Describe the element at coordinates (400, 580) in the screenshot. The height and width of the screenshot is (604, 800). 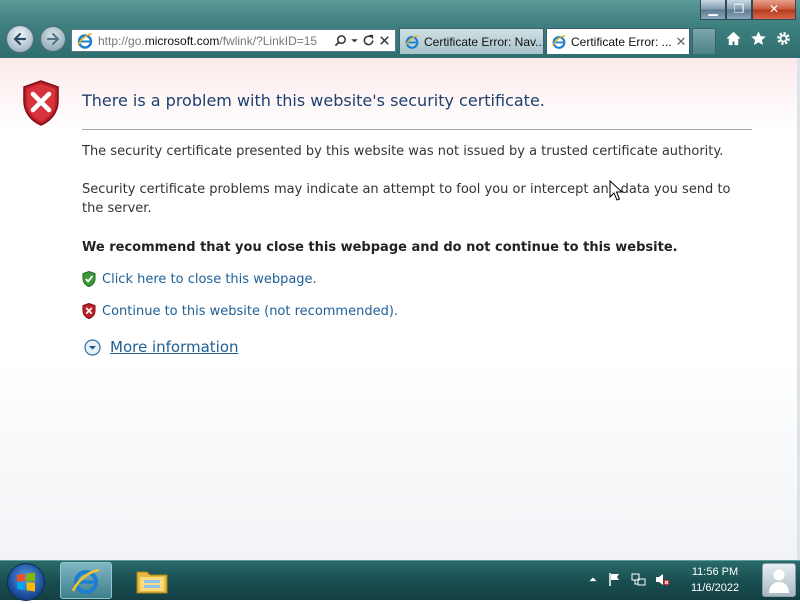
I see `taskbar: 11:56 PM 11/6/2022` at that location.